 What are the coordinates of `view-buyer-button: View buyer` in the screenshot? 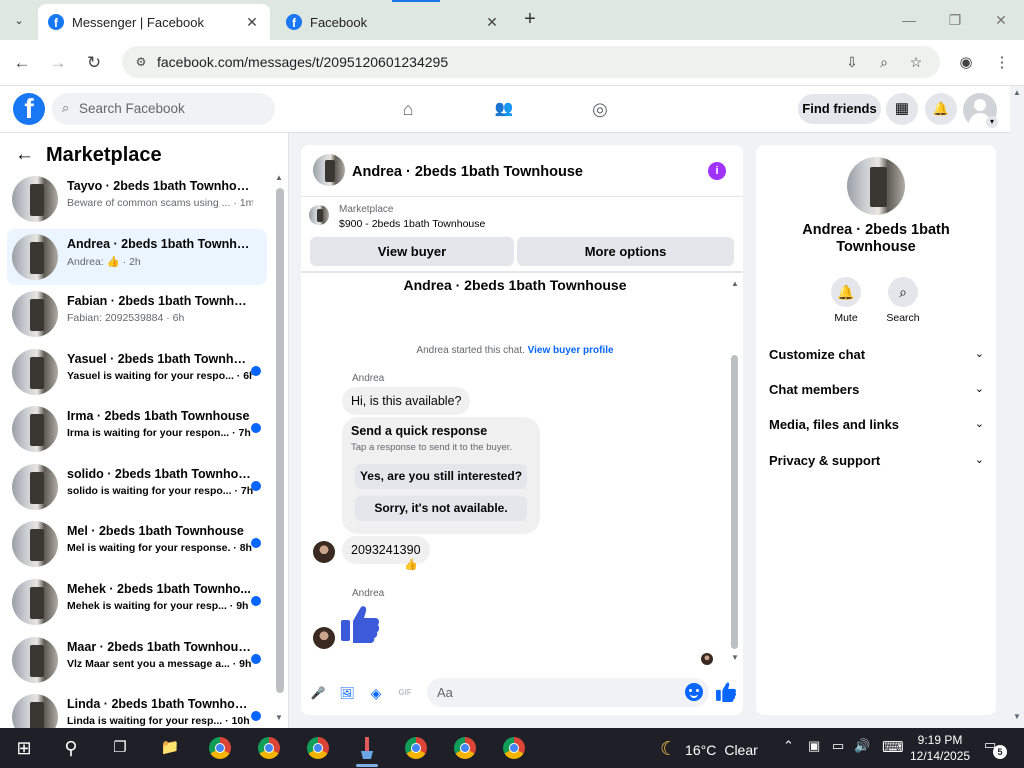 It's located at (412, 251).